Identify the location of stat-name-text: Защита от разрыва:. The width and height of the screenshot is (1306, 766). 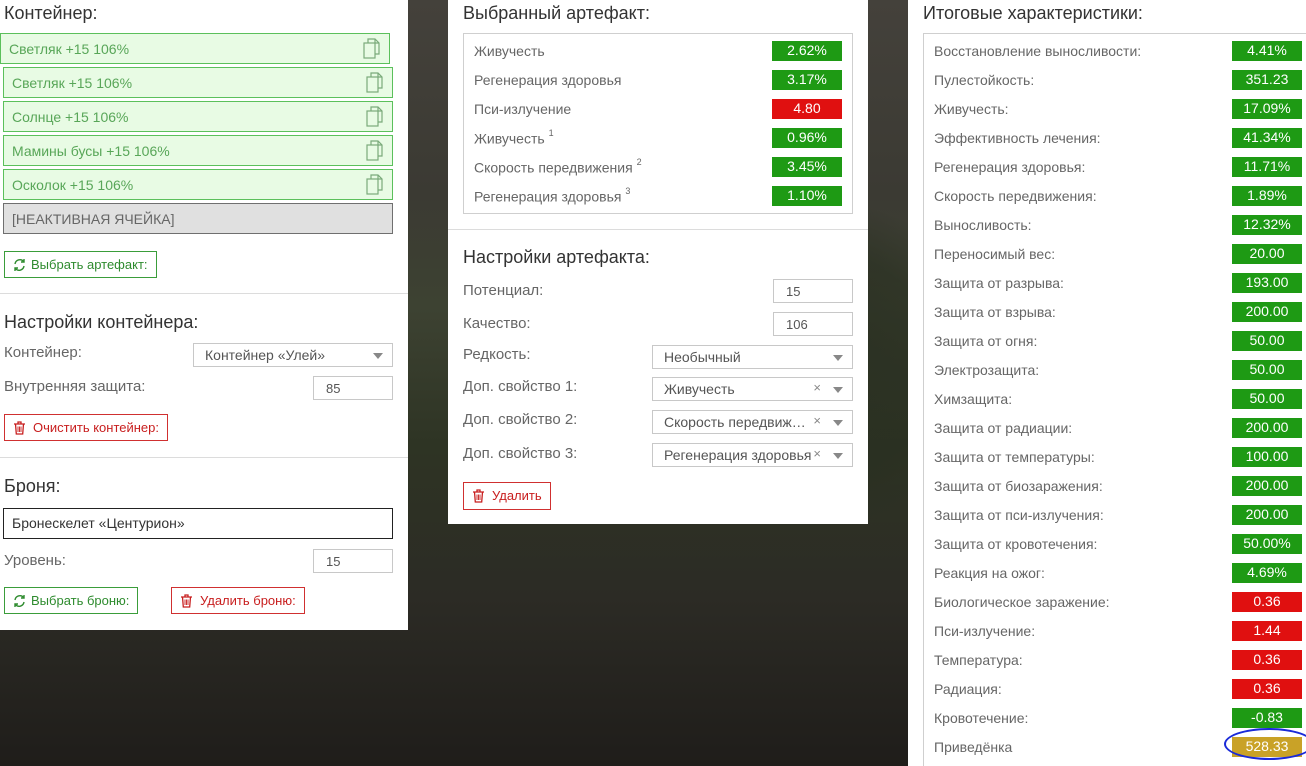
(999, 283).